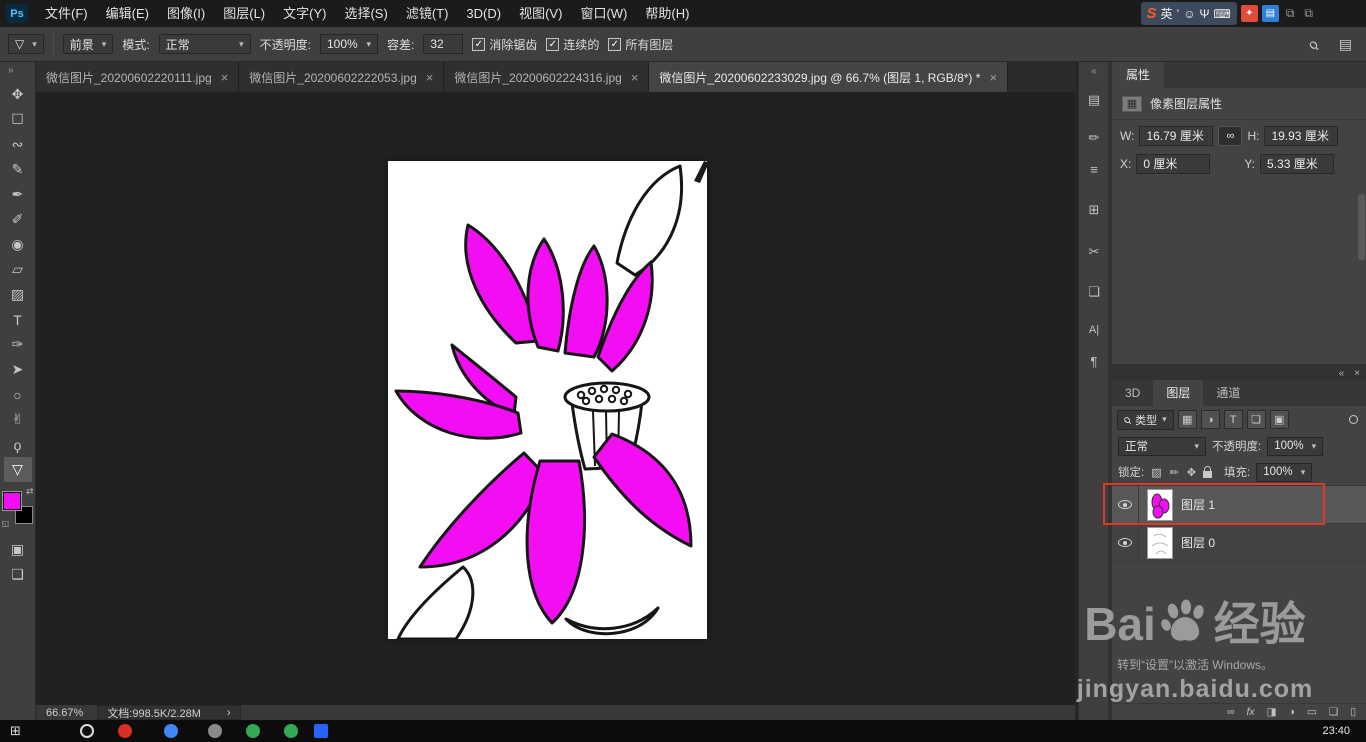 This screenshot has height=742, width=1366. Describe the element at coordinates (1301, 136) in the screenshot. I see `height-field: 19.93 厘米` at that location.